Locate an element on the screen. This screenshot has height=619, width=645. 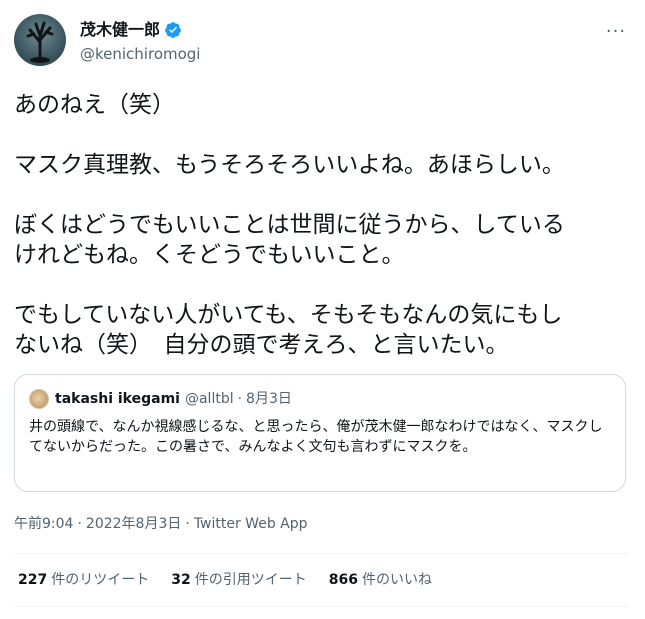
tweet-source: Twitter Web App is located at coordinates (251, 524).